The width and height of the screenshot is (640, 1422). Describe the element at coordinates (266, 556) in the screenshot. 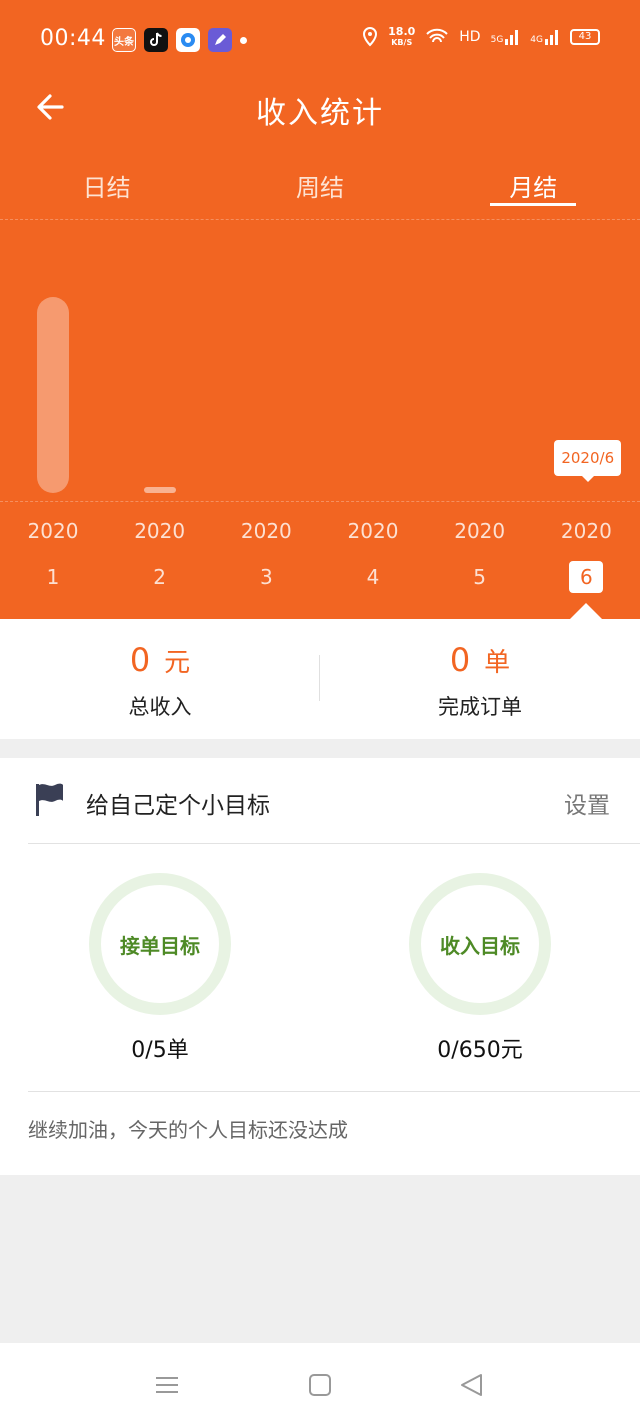

I see `x-axis-tick: 2020 3` at that location.